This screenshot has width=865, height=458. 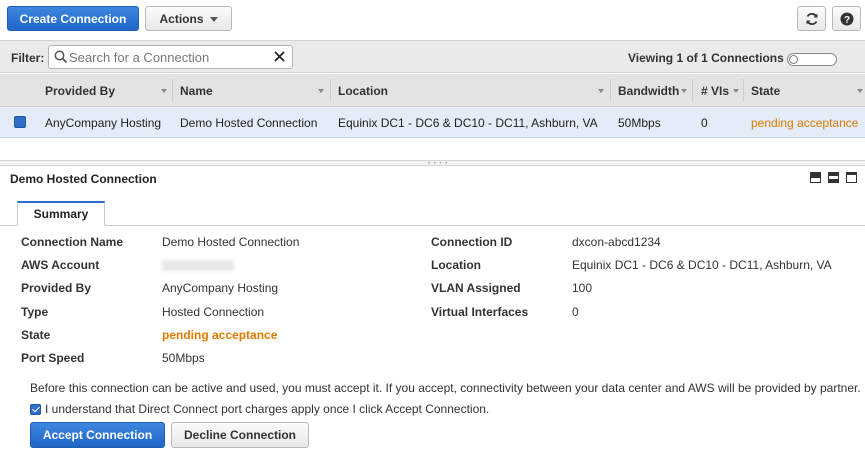 What do you see at coordinates (72, 242) in the screenshot?
I see `label-connection-name: Connection Name` at bounding box center [72, 242].